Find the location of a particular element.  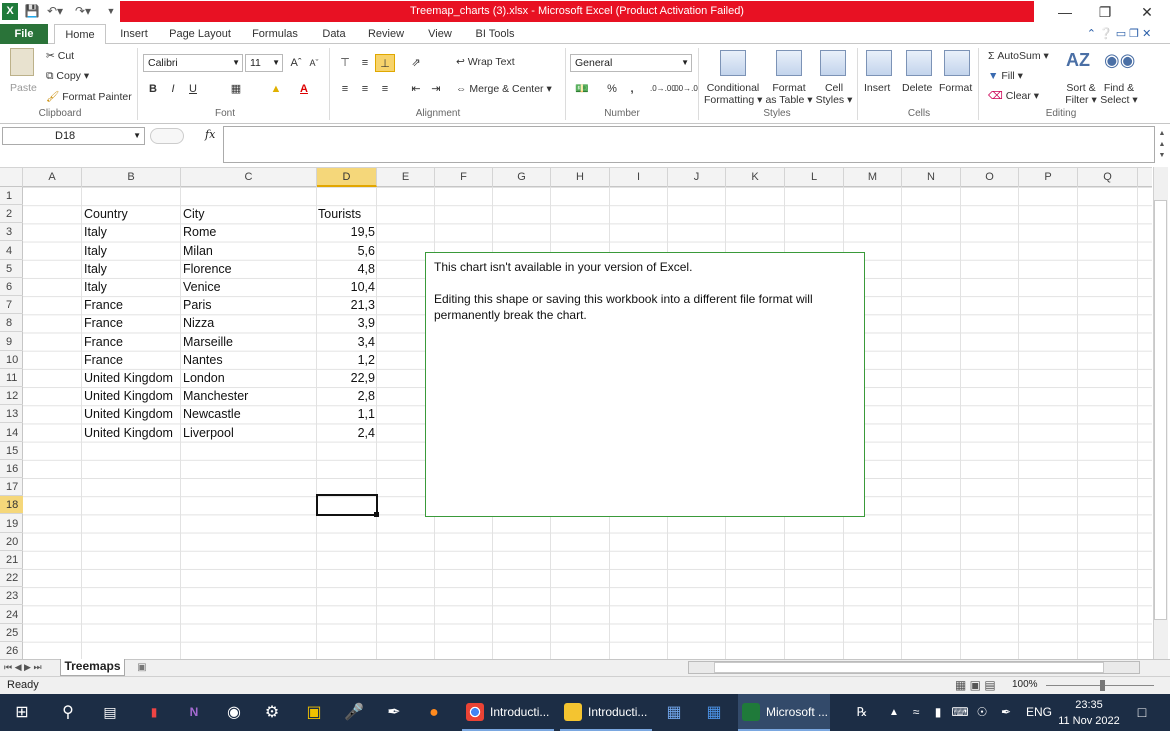

restore-button: ❐ is located at coordinates (1105, 12).